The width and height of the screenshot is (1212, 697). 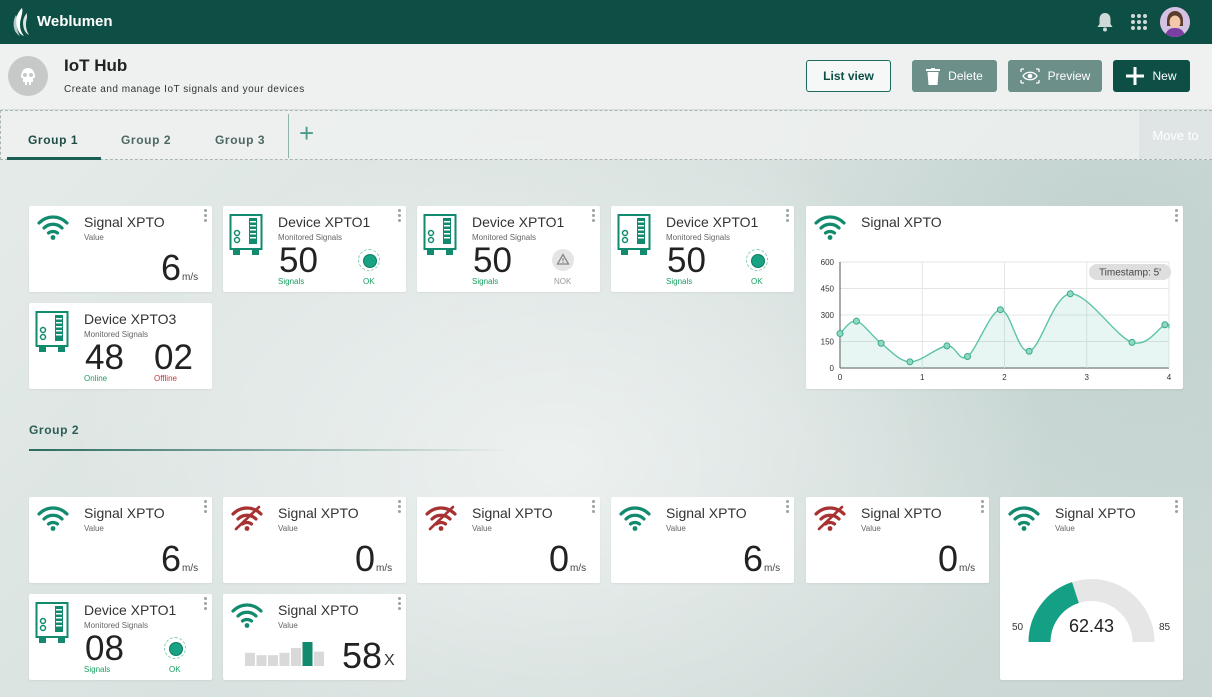 I want to click on list-view-label: List view, so click(x=848, y=76).